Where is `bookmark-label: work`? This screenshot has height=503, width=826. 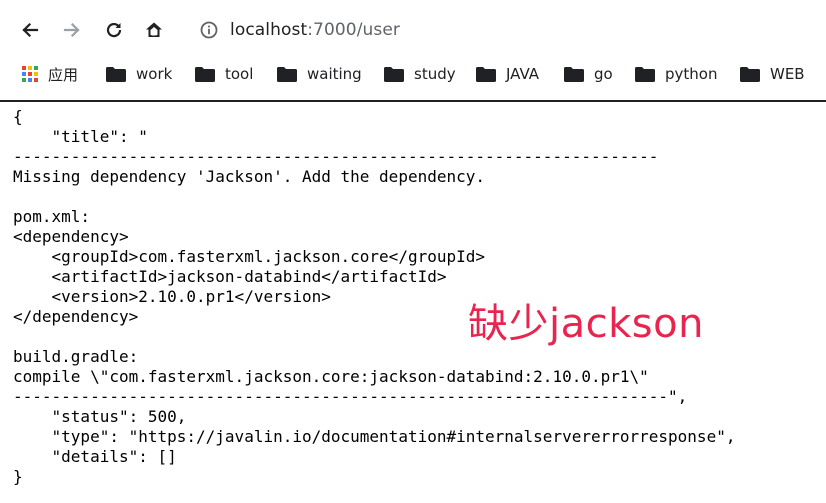
bookmark-label: work is located at coordinates (154, 74).